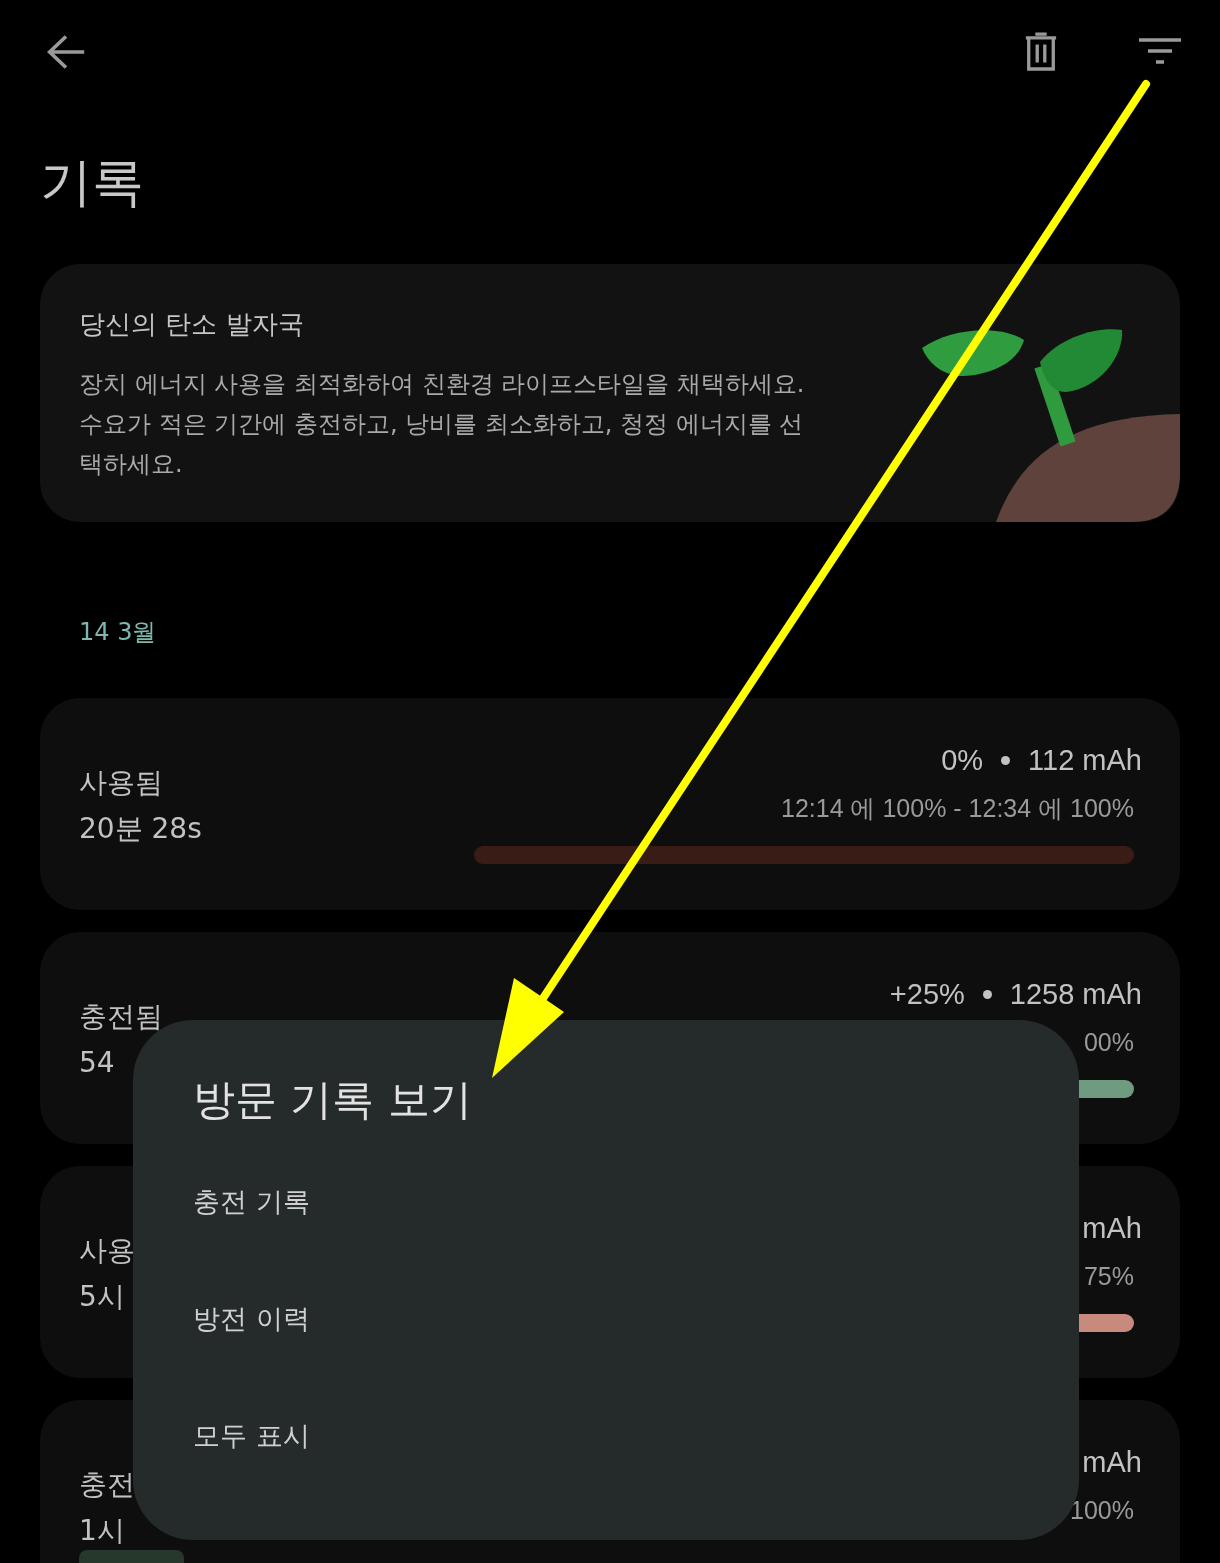 The height and width of the screenshot is (1563, 1220). What do you see at coordinates (97, 1063) in the screenshot?
I see `session-duration: 54` at bounding box center [97, 1063].